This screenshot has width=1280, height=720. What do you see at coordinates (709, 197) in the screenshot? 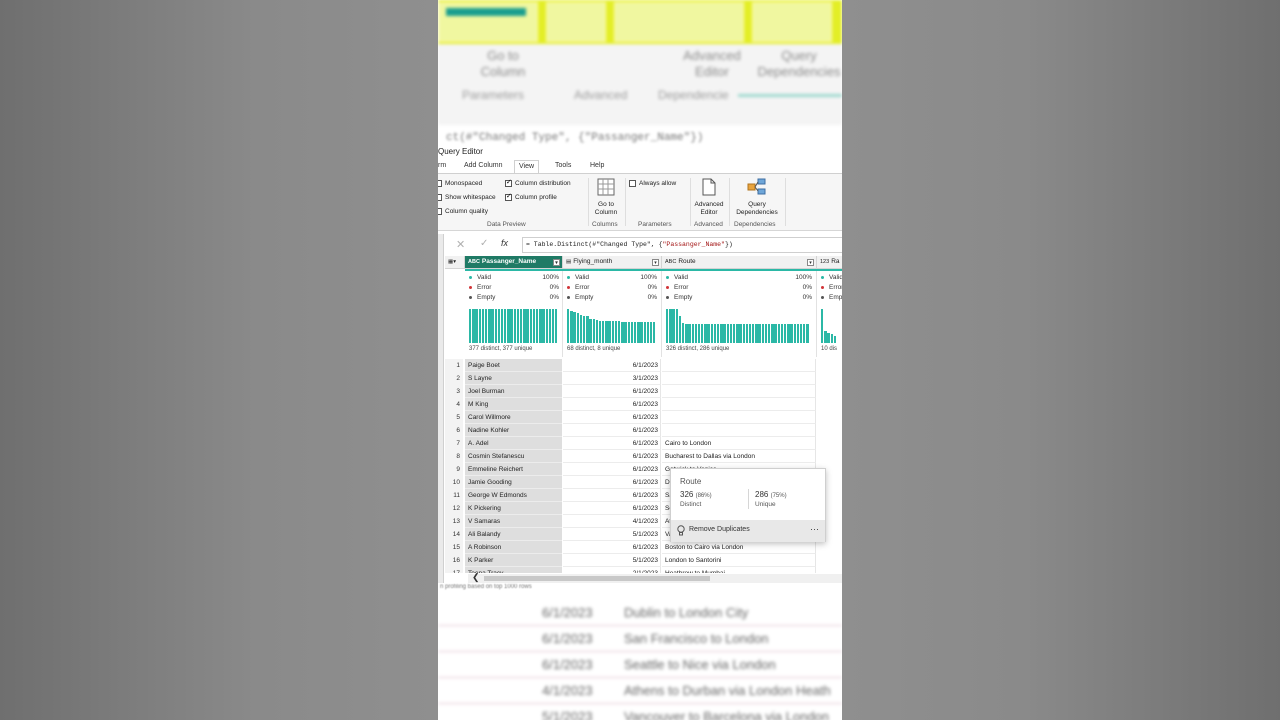
I see `advanced-editor-button: Advanced Editor` at bounding box center [709, 197].